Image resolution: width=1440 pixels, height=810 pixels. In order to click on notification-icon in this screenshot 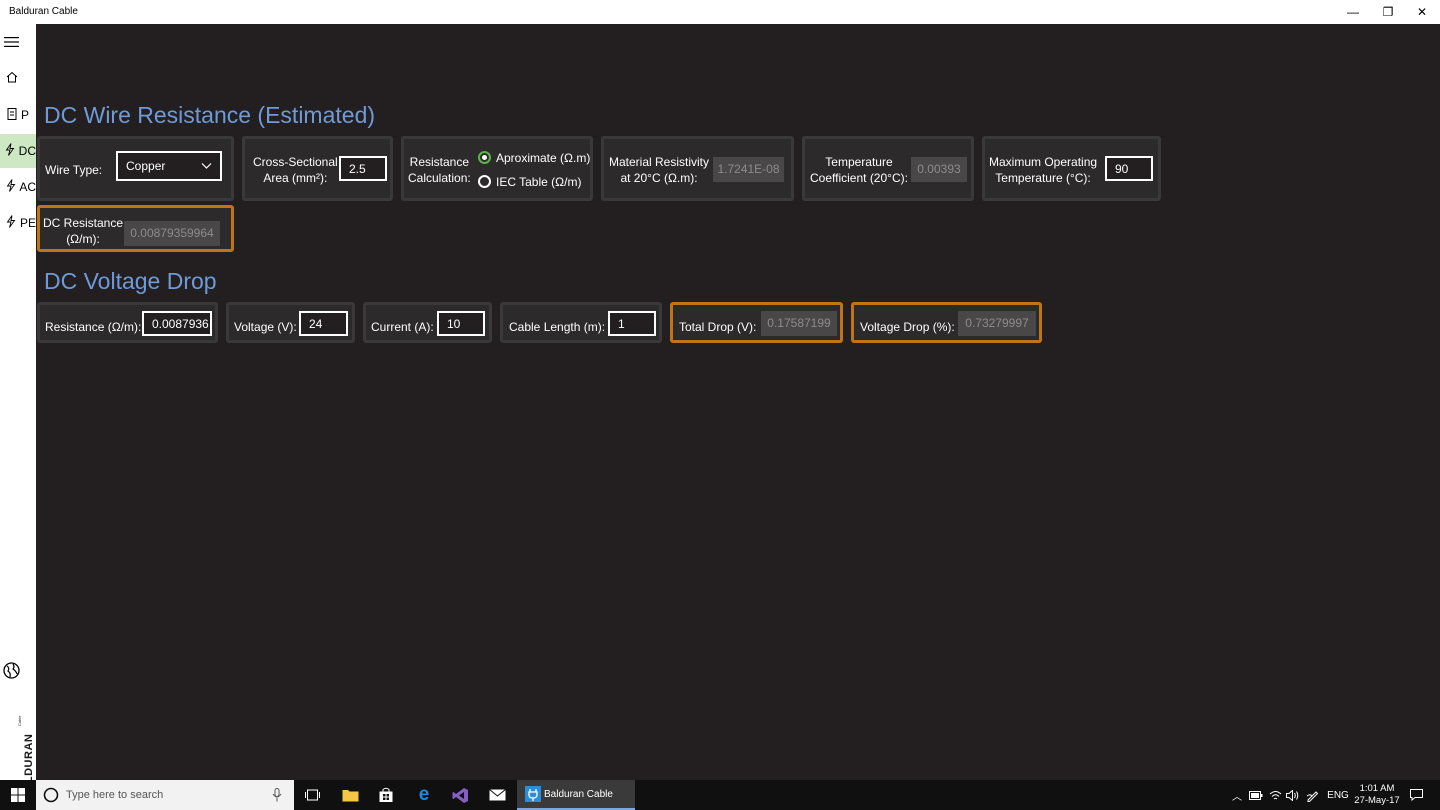, I will do `click(1416, 795)`.